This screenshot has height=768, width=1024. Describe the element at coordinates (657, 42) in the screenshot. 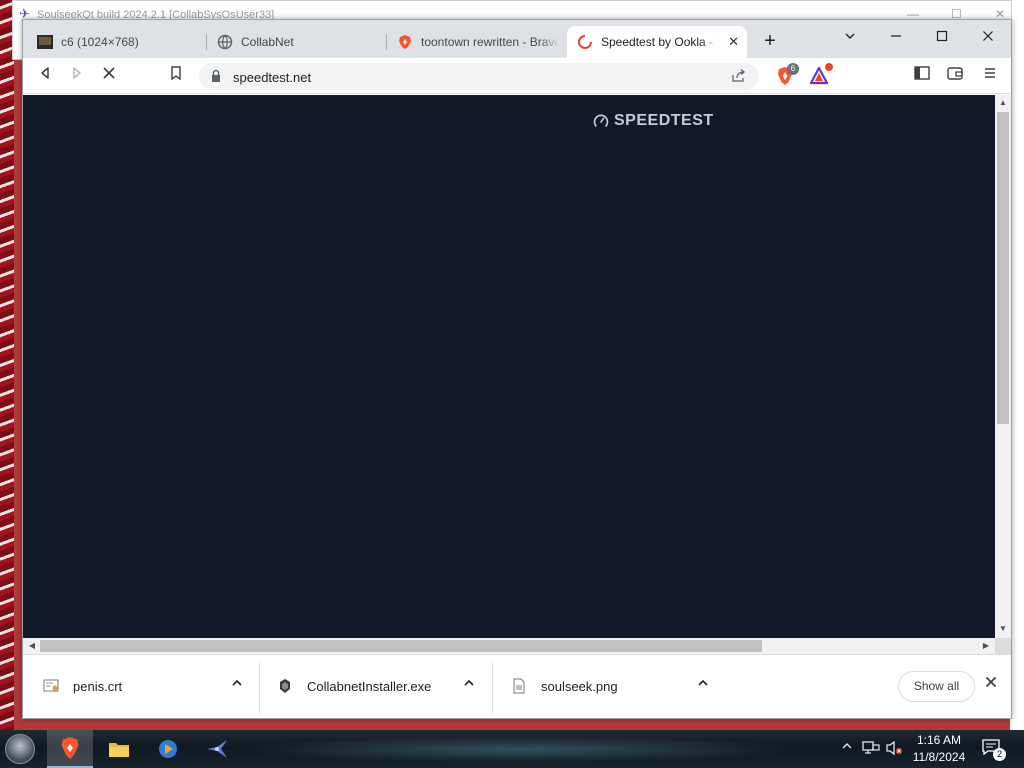

I see `tab-speedtest: Speedtest by Ookla - T ✕` at that location.